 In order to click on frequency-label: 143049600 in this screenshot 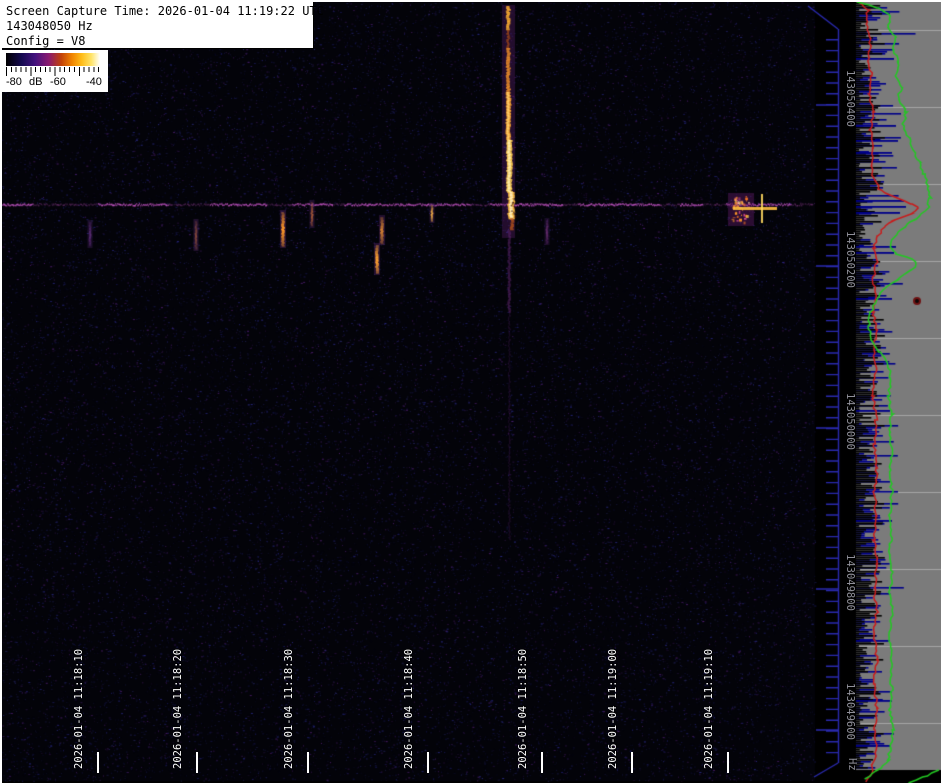, I will do `click(850, 711)`.